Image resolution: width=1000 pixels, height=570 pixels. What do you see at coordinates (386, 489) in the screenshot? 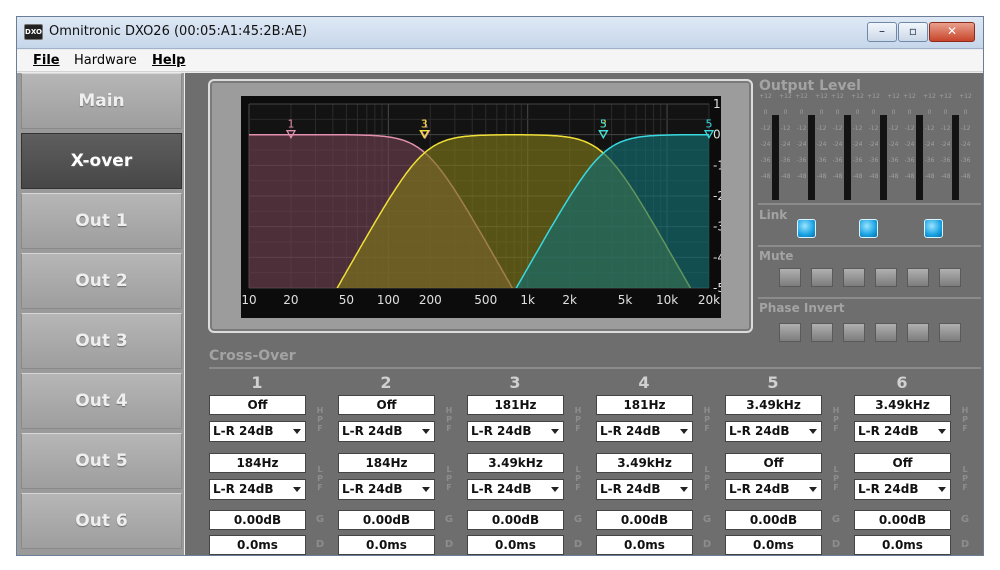
I see `lpf-slope-select-2: L-R 24dB` at bounding box center [386, 489].